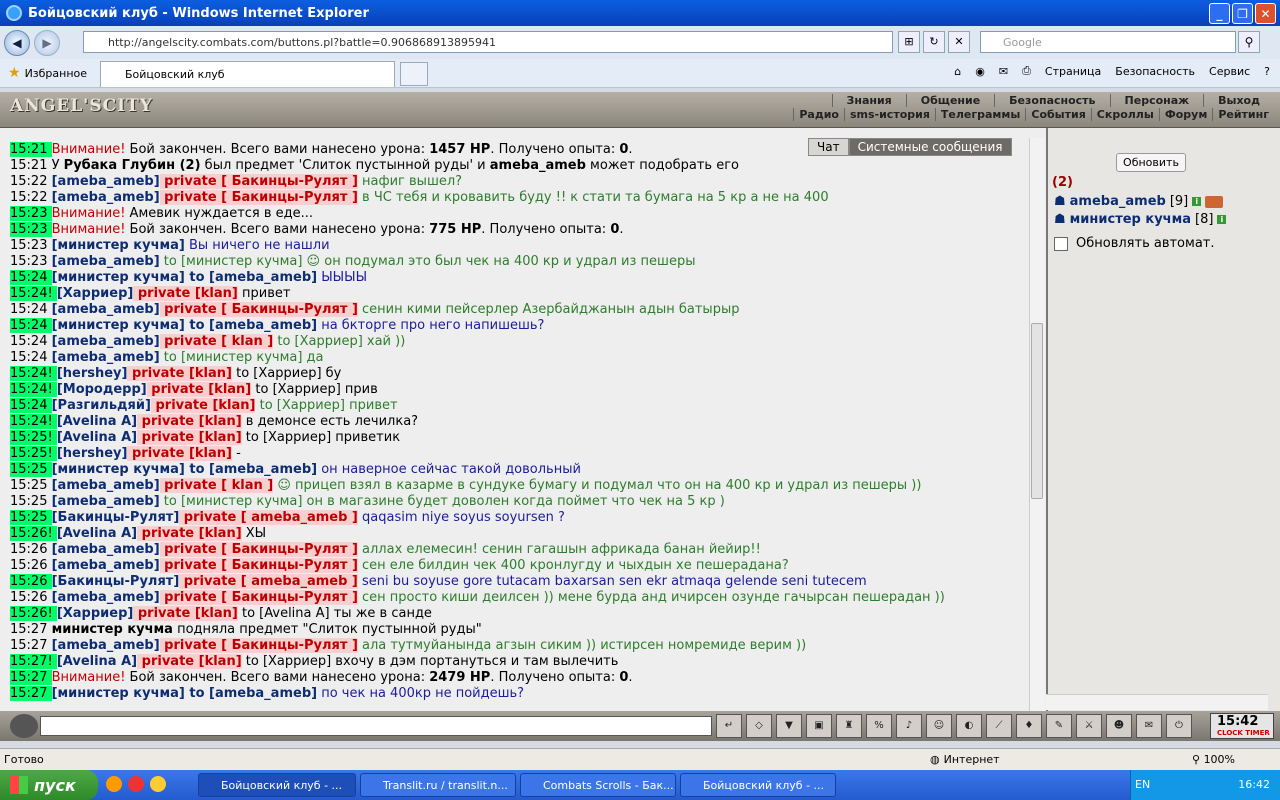 The image size is (1280, 800). Describe the element at coordinates (1265, 13) in the screenshot. I see `close-button: ✕` at that location.